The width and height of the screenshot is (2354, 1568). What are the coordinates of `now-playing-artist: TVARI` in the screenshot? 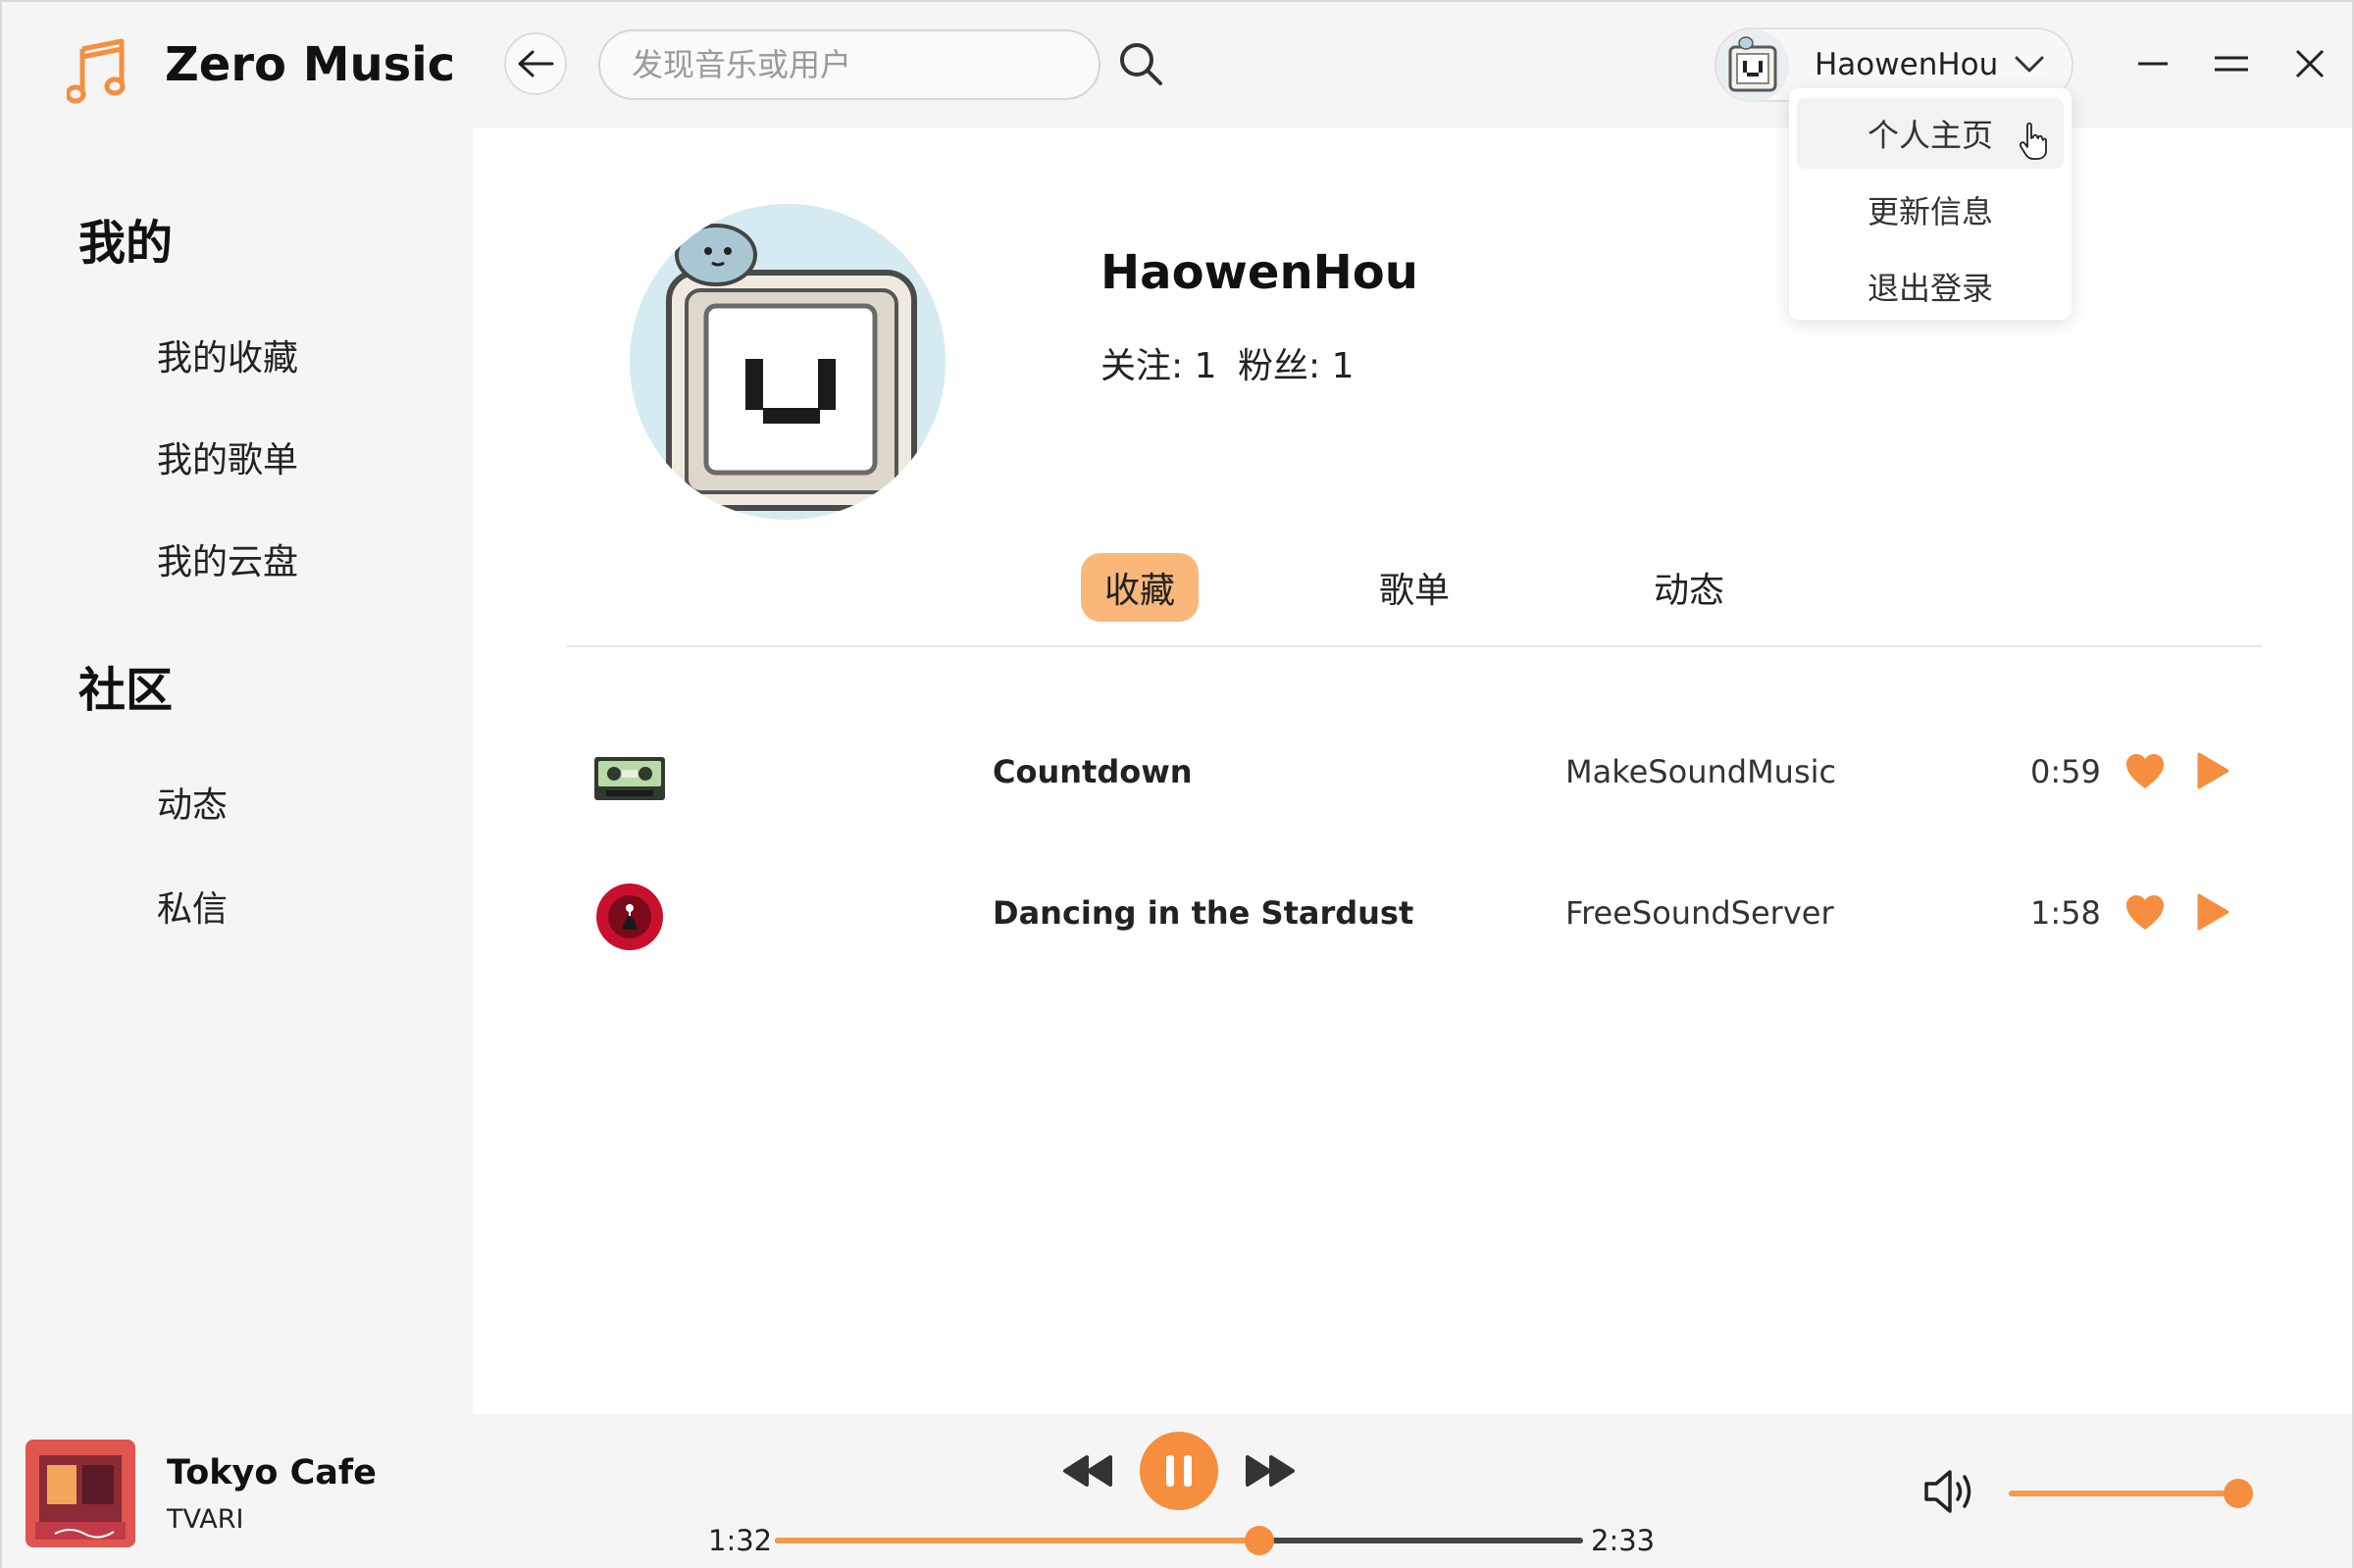 It's located at (205, 1519).